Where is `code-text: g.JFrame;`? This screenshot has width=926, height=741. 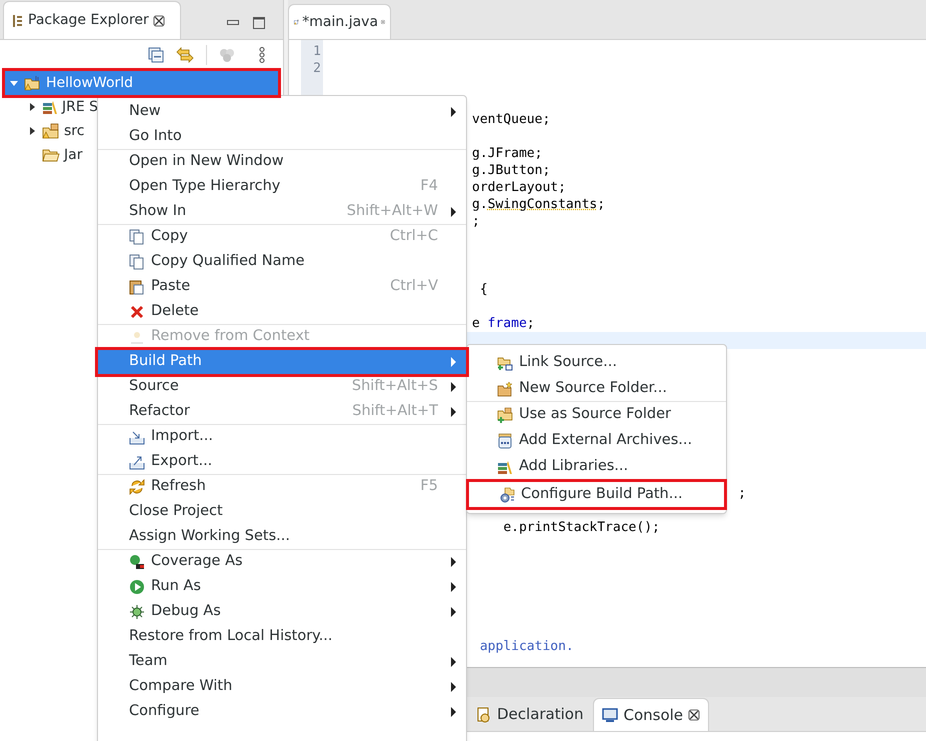 code-text: g.JFrame; is located at coordinates (507, 153).